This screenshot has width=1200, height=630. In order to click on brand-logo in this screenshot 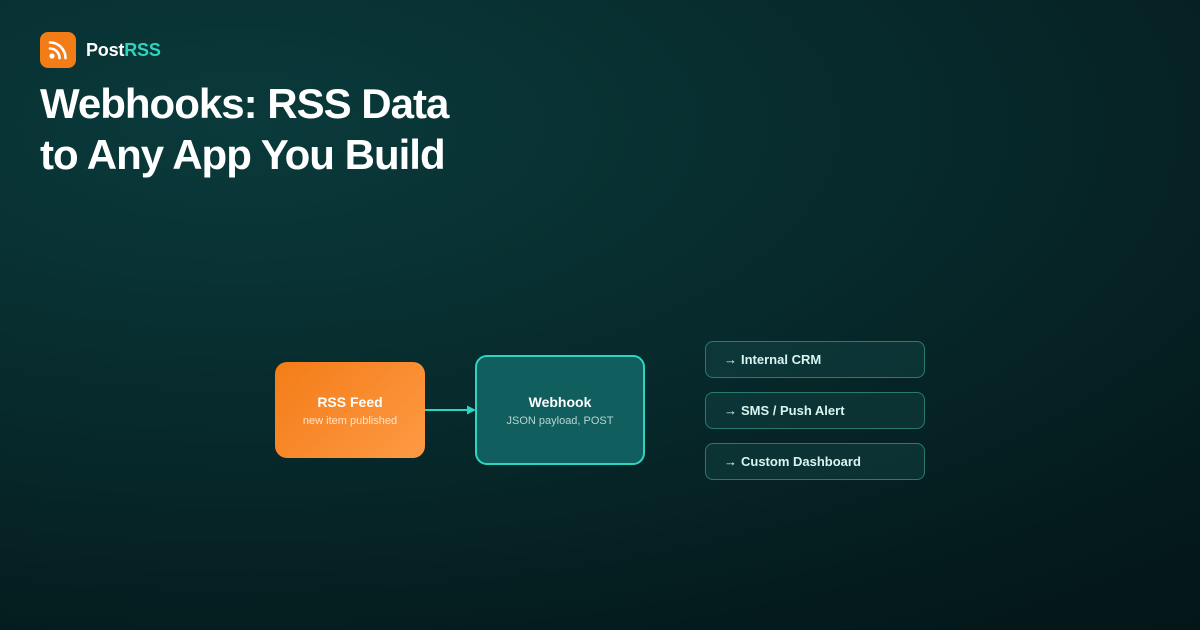, I will do `click(58, 50)`.